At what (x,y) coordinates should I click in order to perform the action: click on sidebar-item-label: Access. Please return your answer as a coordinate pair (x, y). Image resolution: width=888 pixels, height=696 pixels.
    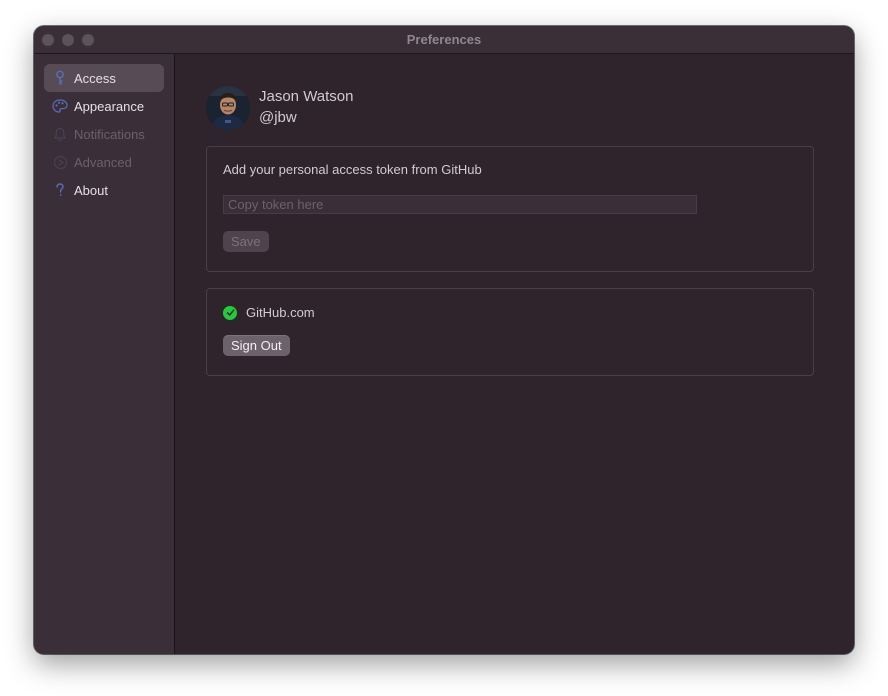
    Looking at the image, I should click on (95, 78).